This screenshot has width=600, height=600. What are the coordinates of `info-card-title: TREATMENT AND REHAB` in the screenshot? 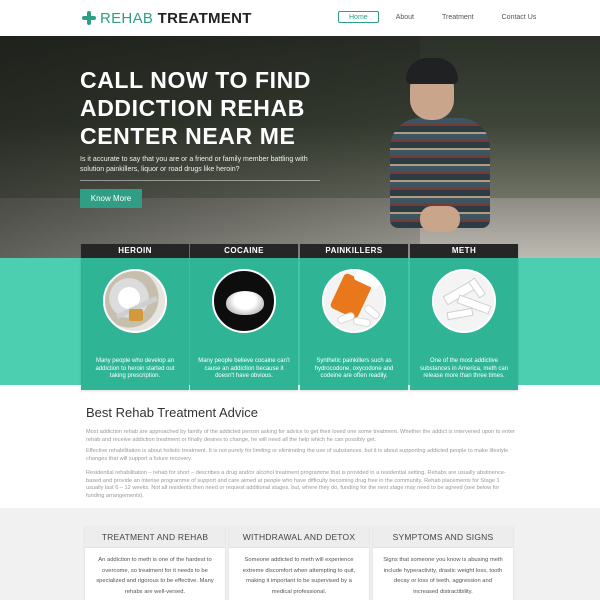 It's located at (155, 537).